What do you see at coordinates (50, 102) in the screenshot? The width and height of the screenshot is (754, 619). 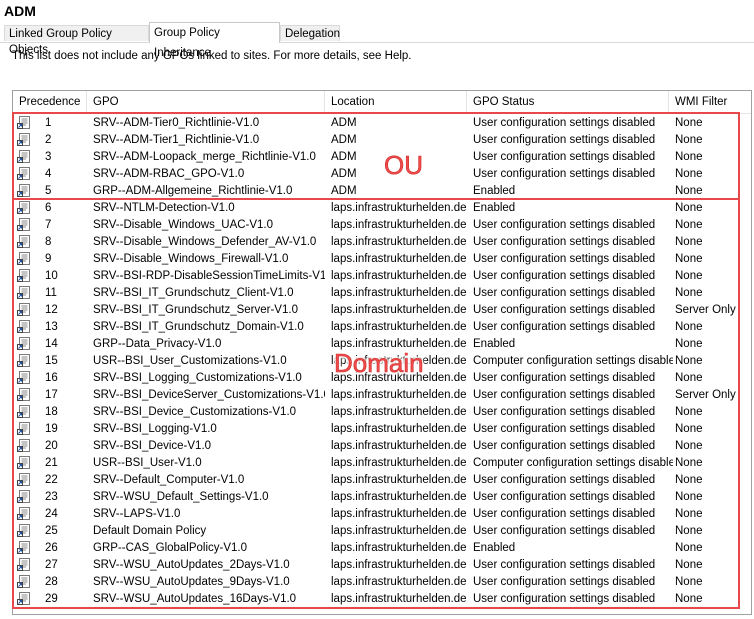 I see `column-header-precedence: Precedence` at bounding box center [50, 102].